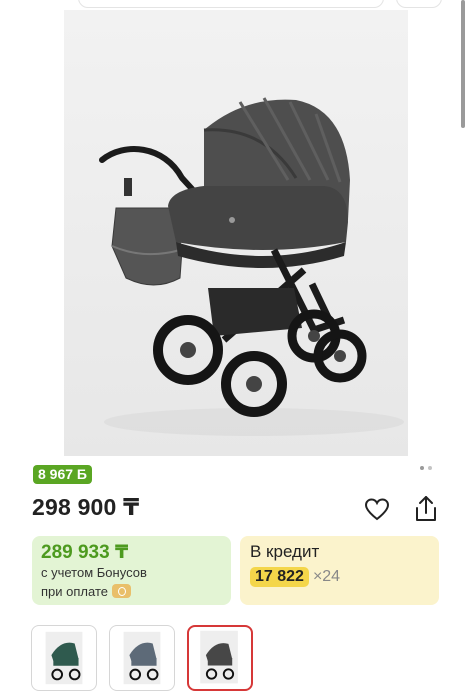  I want to click on heart-icon, so click(377, 509).